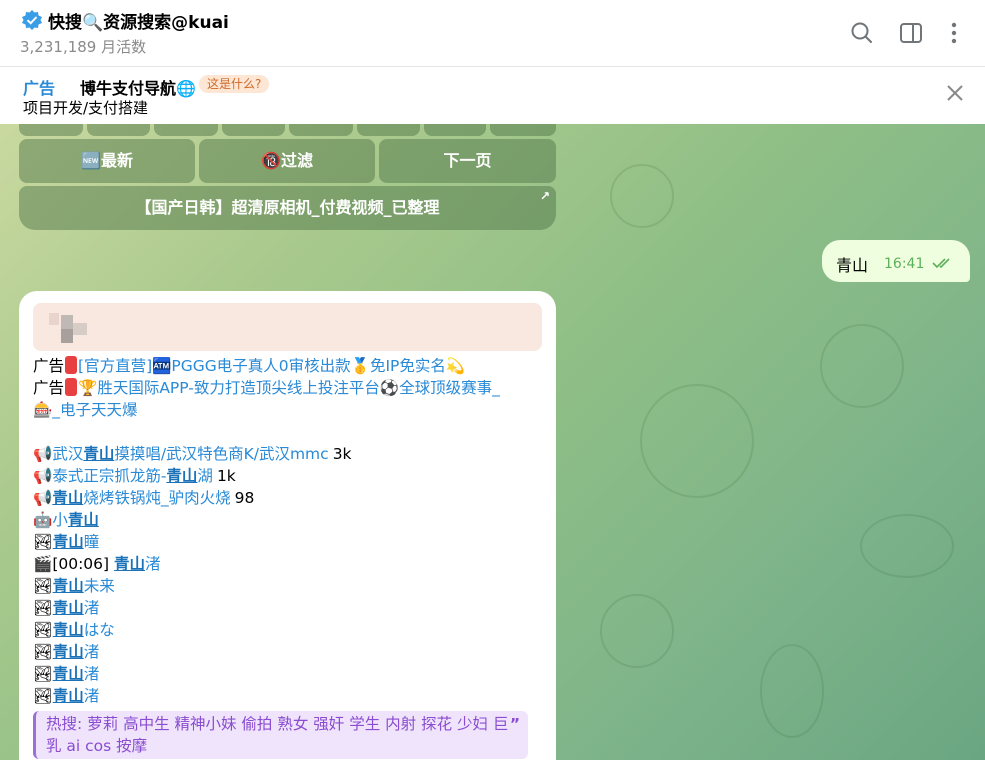 This screenshot has width=985, height=760. I want to click on result-text-after: 摸摸唱/武汉特色商K/武汉mmc, so click(221, 454).